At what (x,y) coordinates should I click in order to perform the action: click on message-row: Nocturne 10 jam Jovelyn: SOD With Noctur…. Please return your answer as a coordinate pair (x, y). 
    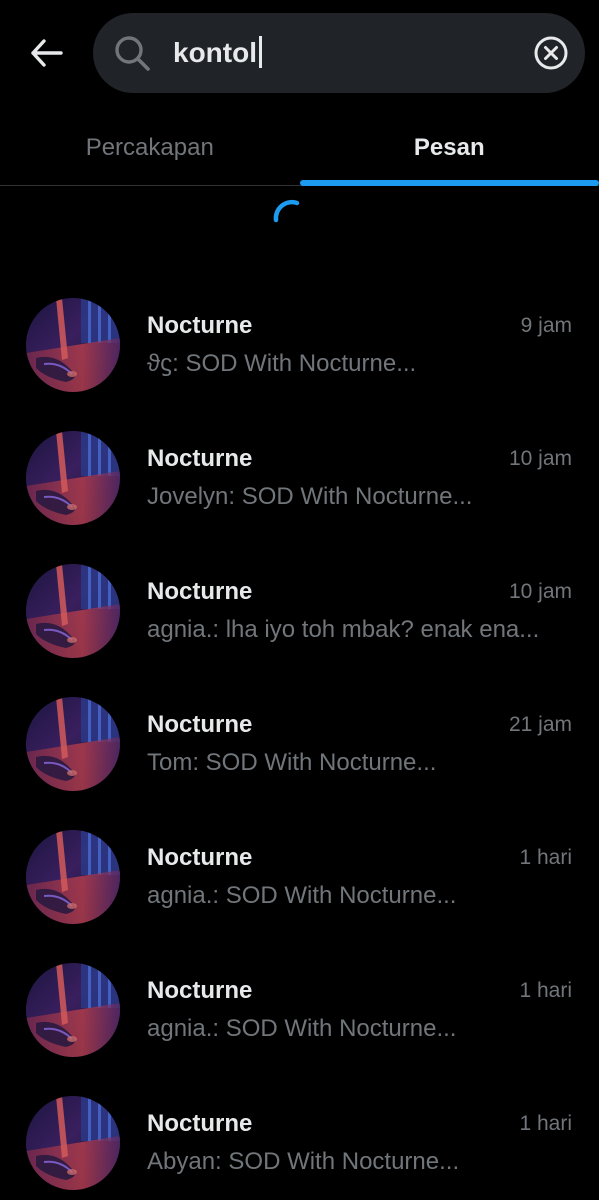
    Looking at the image, I should click on (299, 459).